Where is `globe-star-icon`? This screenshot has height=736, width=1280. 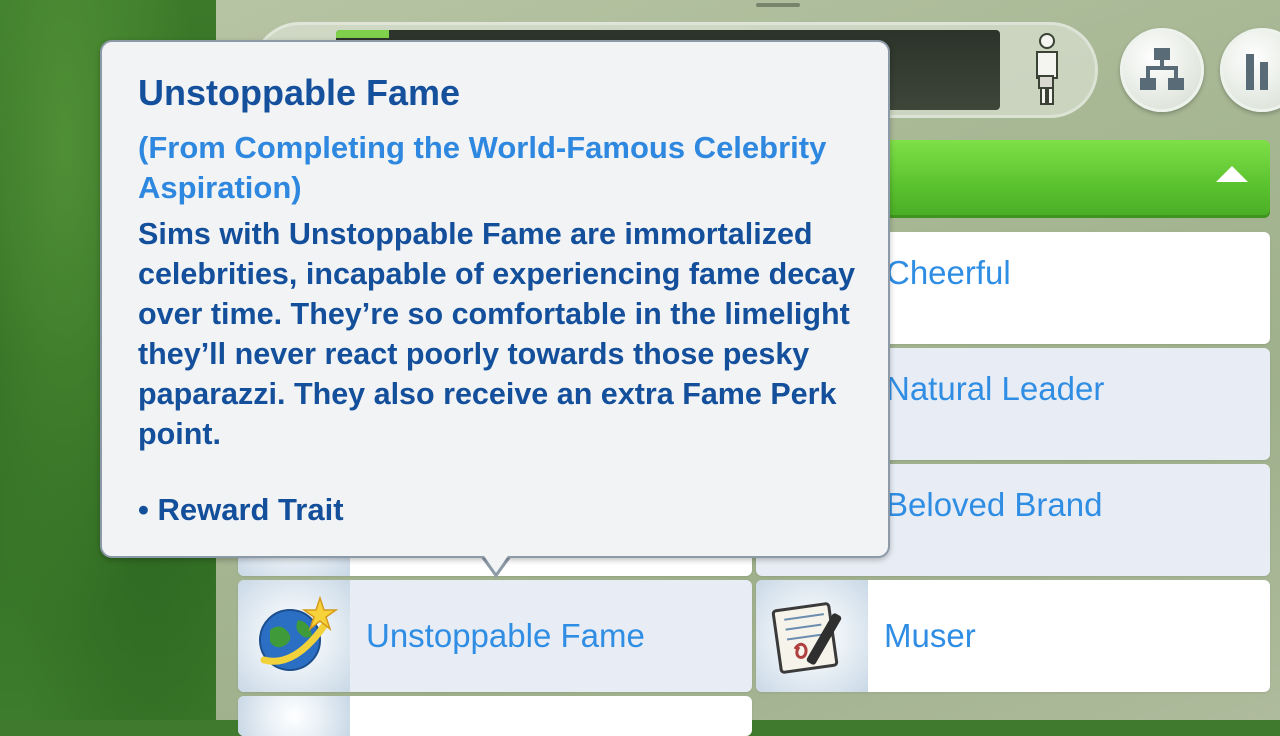 globe-star-icon is located at coordinates (299, 633).